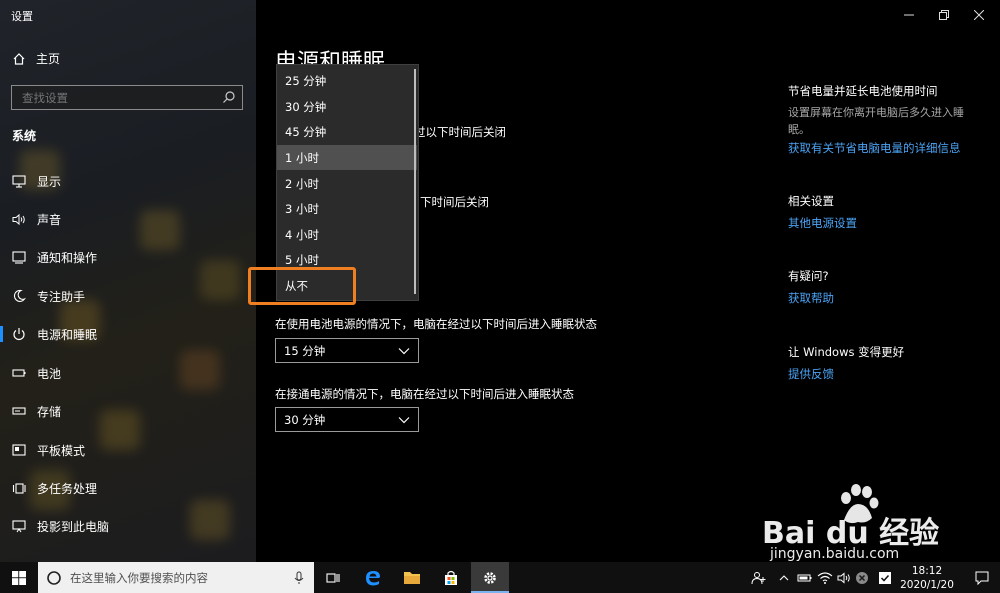 This screenshot has height=593, width=1000. I want to click on sidebar-item-power-sleep: 电源和睡眠, so click(128, 334).